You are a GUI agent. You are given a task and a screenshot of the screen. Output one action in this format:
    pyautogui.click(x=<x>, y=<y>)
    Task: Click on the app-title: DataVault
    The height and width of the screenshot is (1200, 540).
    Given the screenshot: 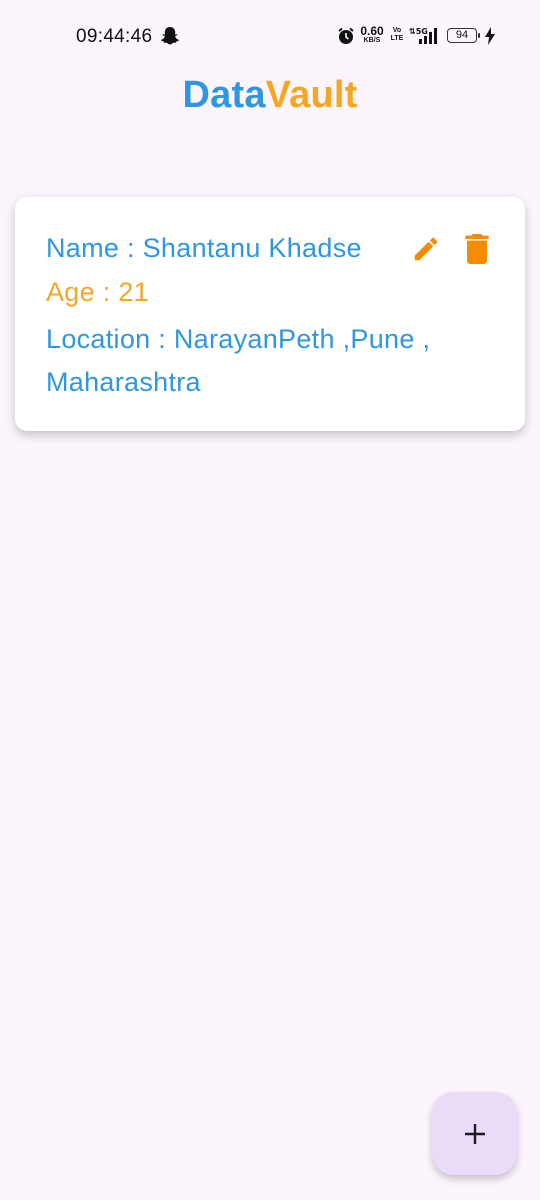 What is the action you would take?
    pyautogui.click(x=270, y=95)
    